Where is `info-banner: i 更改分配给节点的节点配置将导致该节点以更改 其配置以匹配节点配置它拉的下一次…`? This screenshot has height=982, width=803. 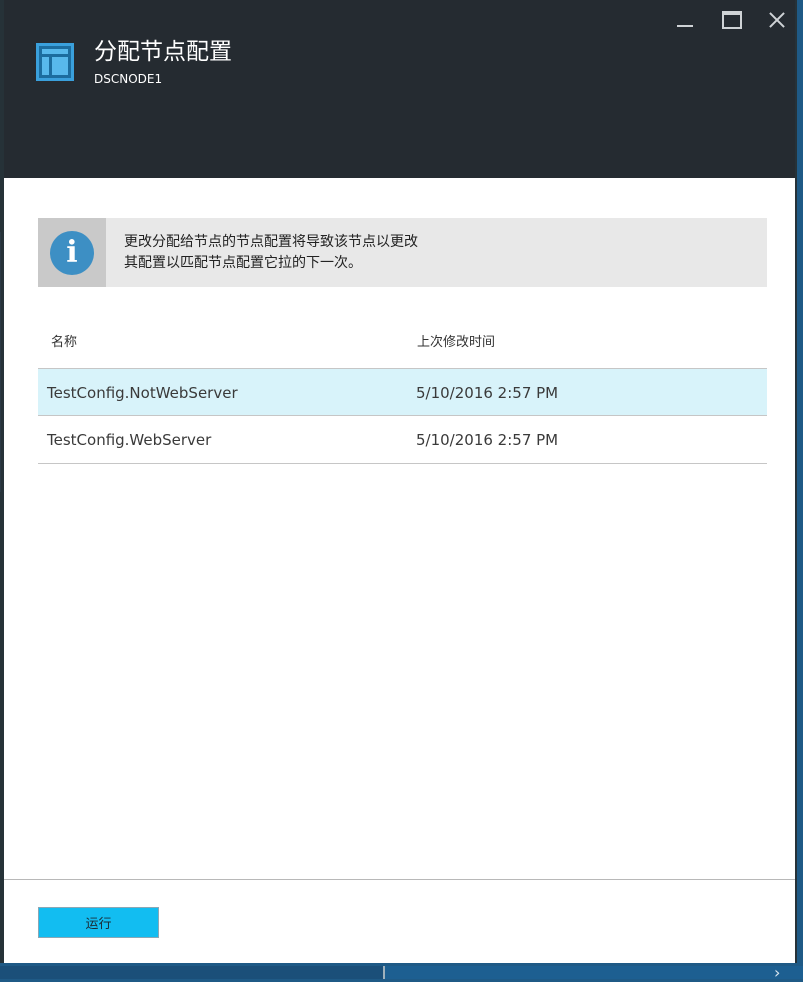 info-banner: i 更改分配给节点的节点配置将导致该节点以更改 其配置以匹配节点配置它拉的下一次… is located at coordinates (402, 252).